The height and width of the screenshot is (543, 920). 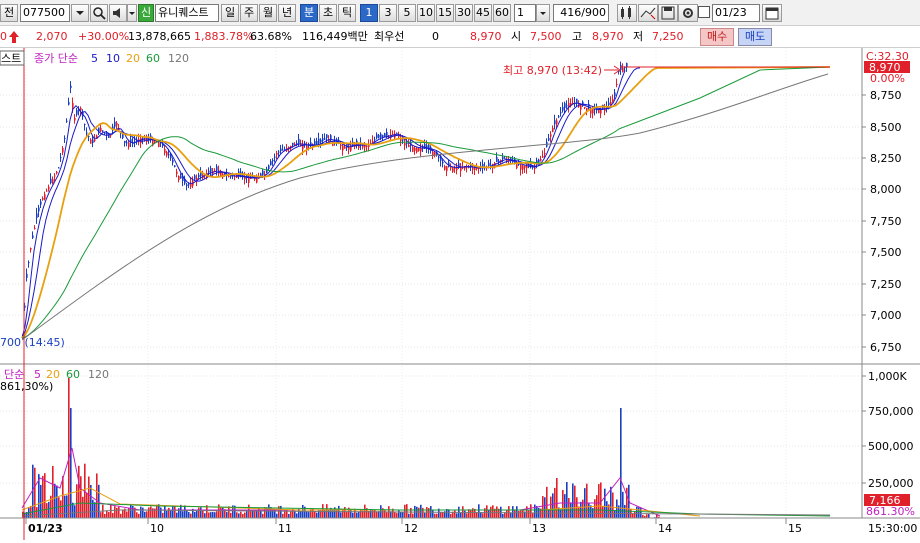 What do you see at coordinates (407, 13) in the screenshot?
I see `interval-5-button: 5` at bounding box center [407, 13].